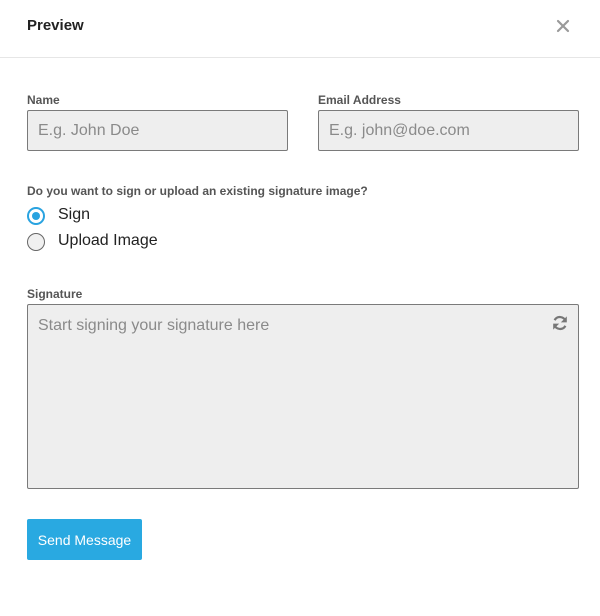 The image size is (600, 616). Describe the element at coordinates (154, 325) in the screenshot. I see `signature-placeholder: Start signing your signature here` at that location.